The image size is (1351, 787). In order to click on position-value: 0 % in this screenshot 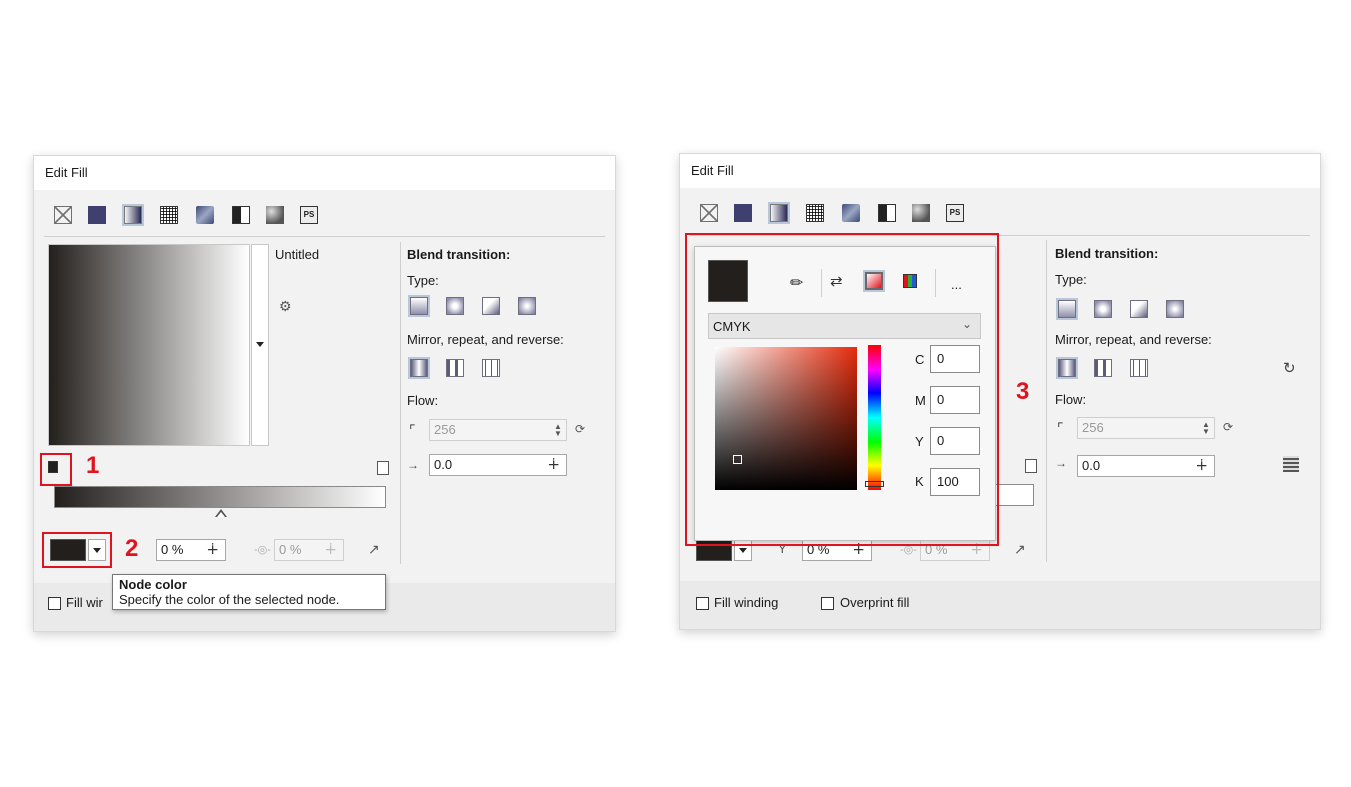, I will do `click(290, 549)`.